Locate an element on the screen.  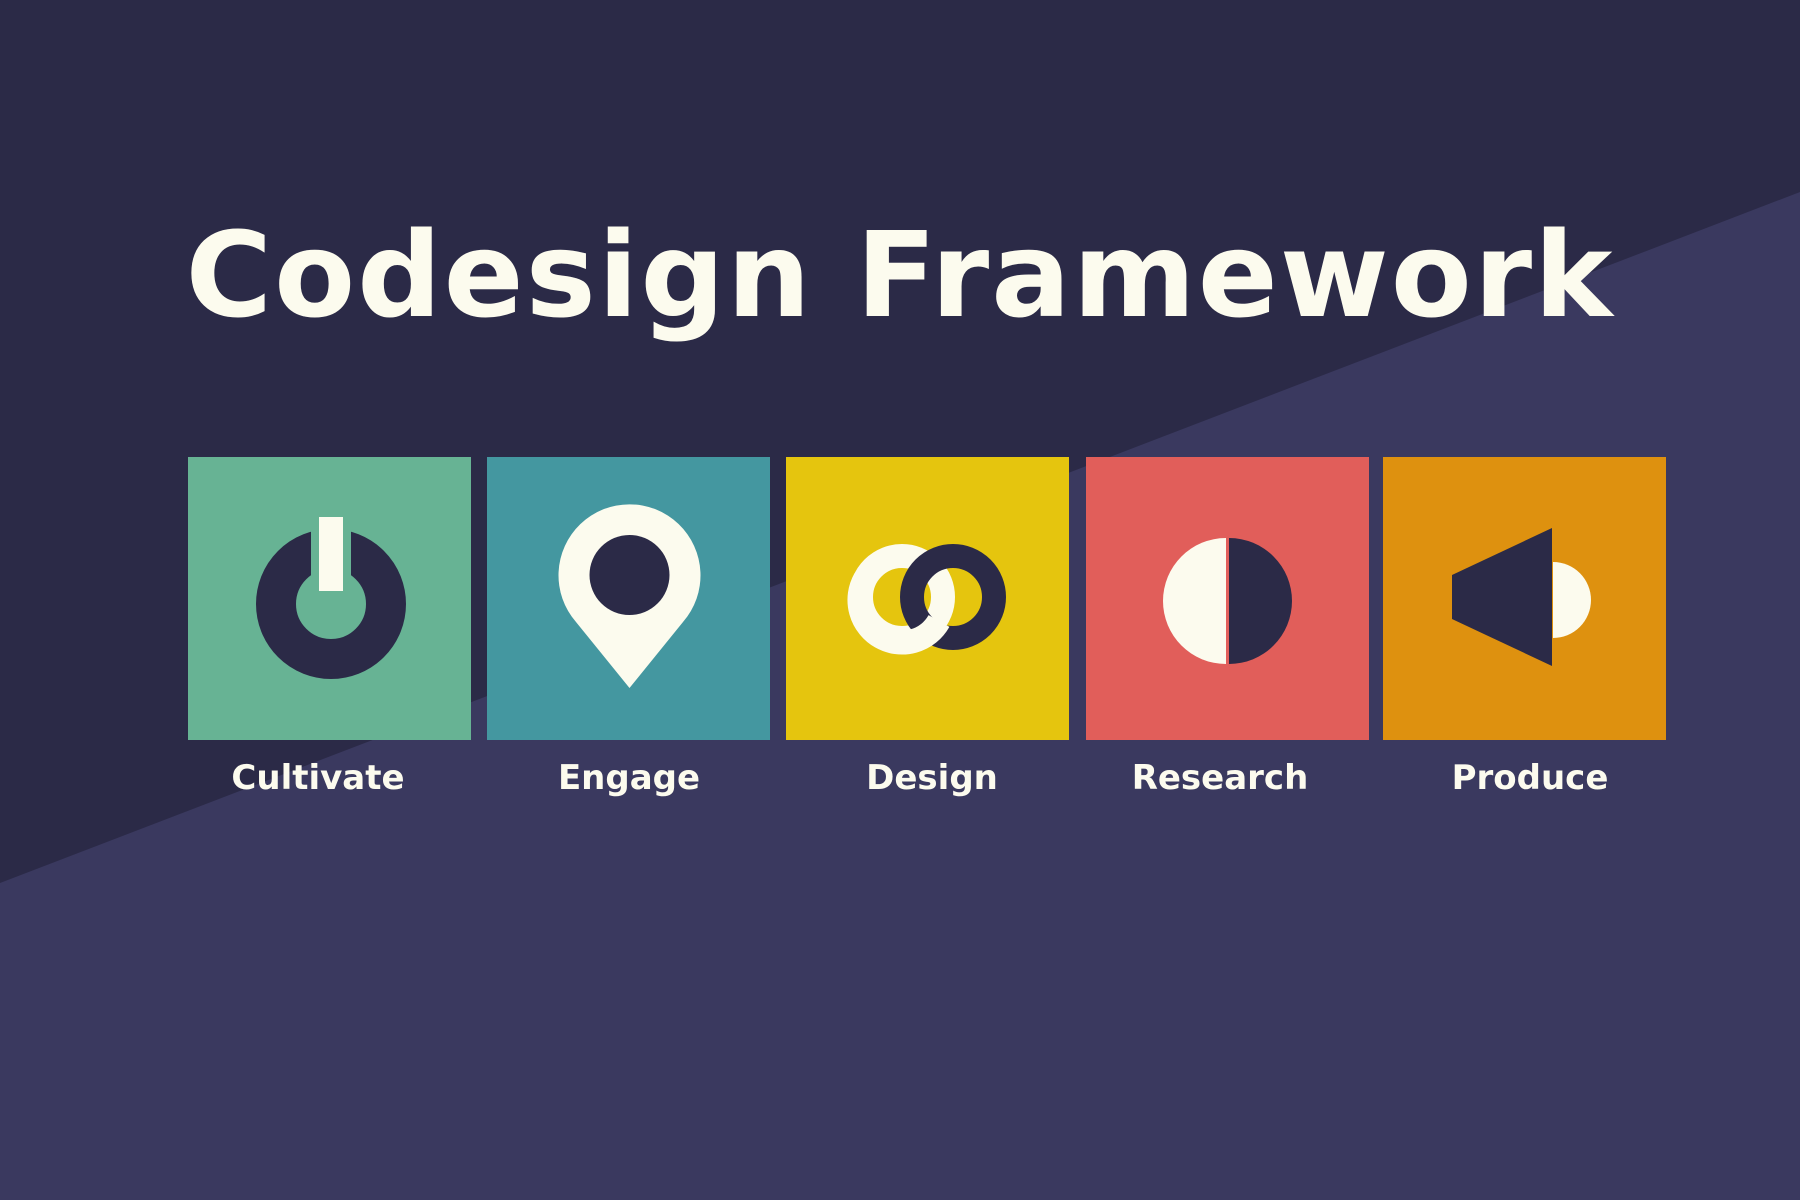
tile-research is located at coordinates (1227, 598).